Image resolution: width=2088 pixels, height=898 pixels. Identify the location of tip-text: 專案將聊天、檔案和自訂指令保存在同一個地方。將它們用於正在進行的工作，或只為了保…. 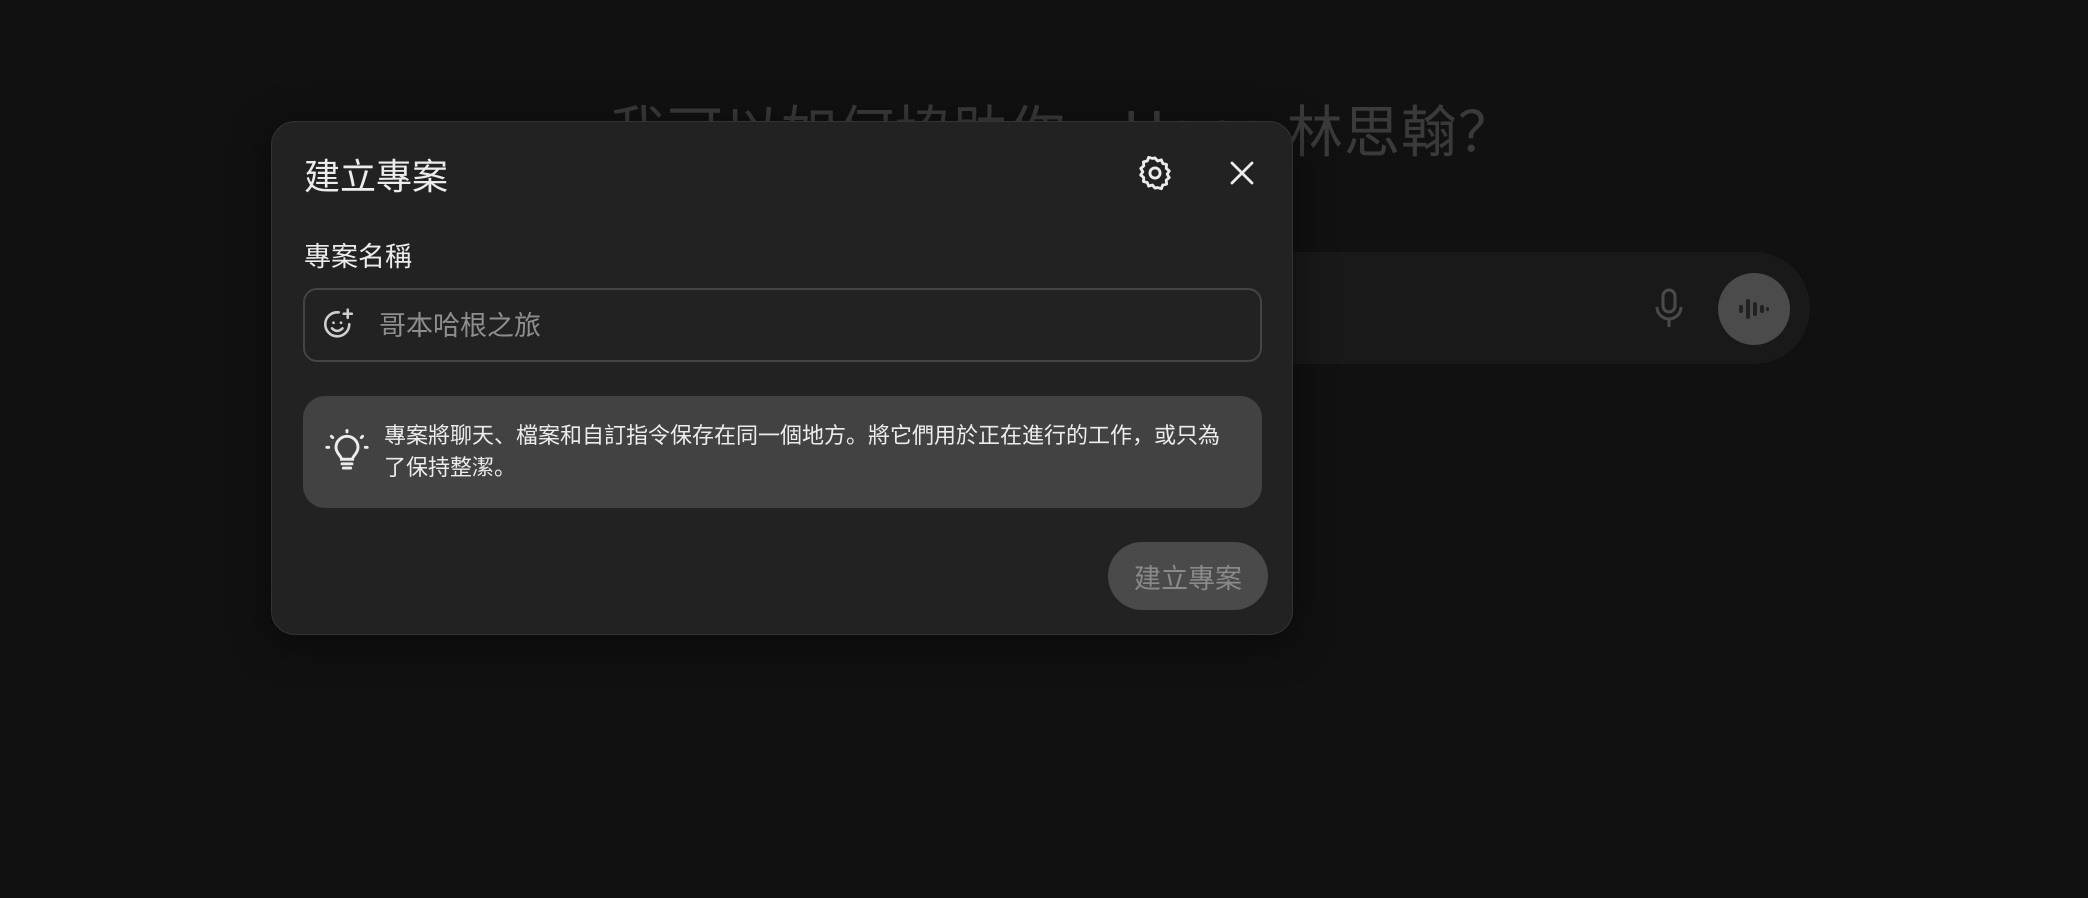
(802, 452).